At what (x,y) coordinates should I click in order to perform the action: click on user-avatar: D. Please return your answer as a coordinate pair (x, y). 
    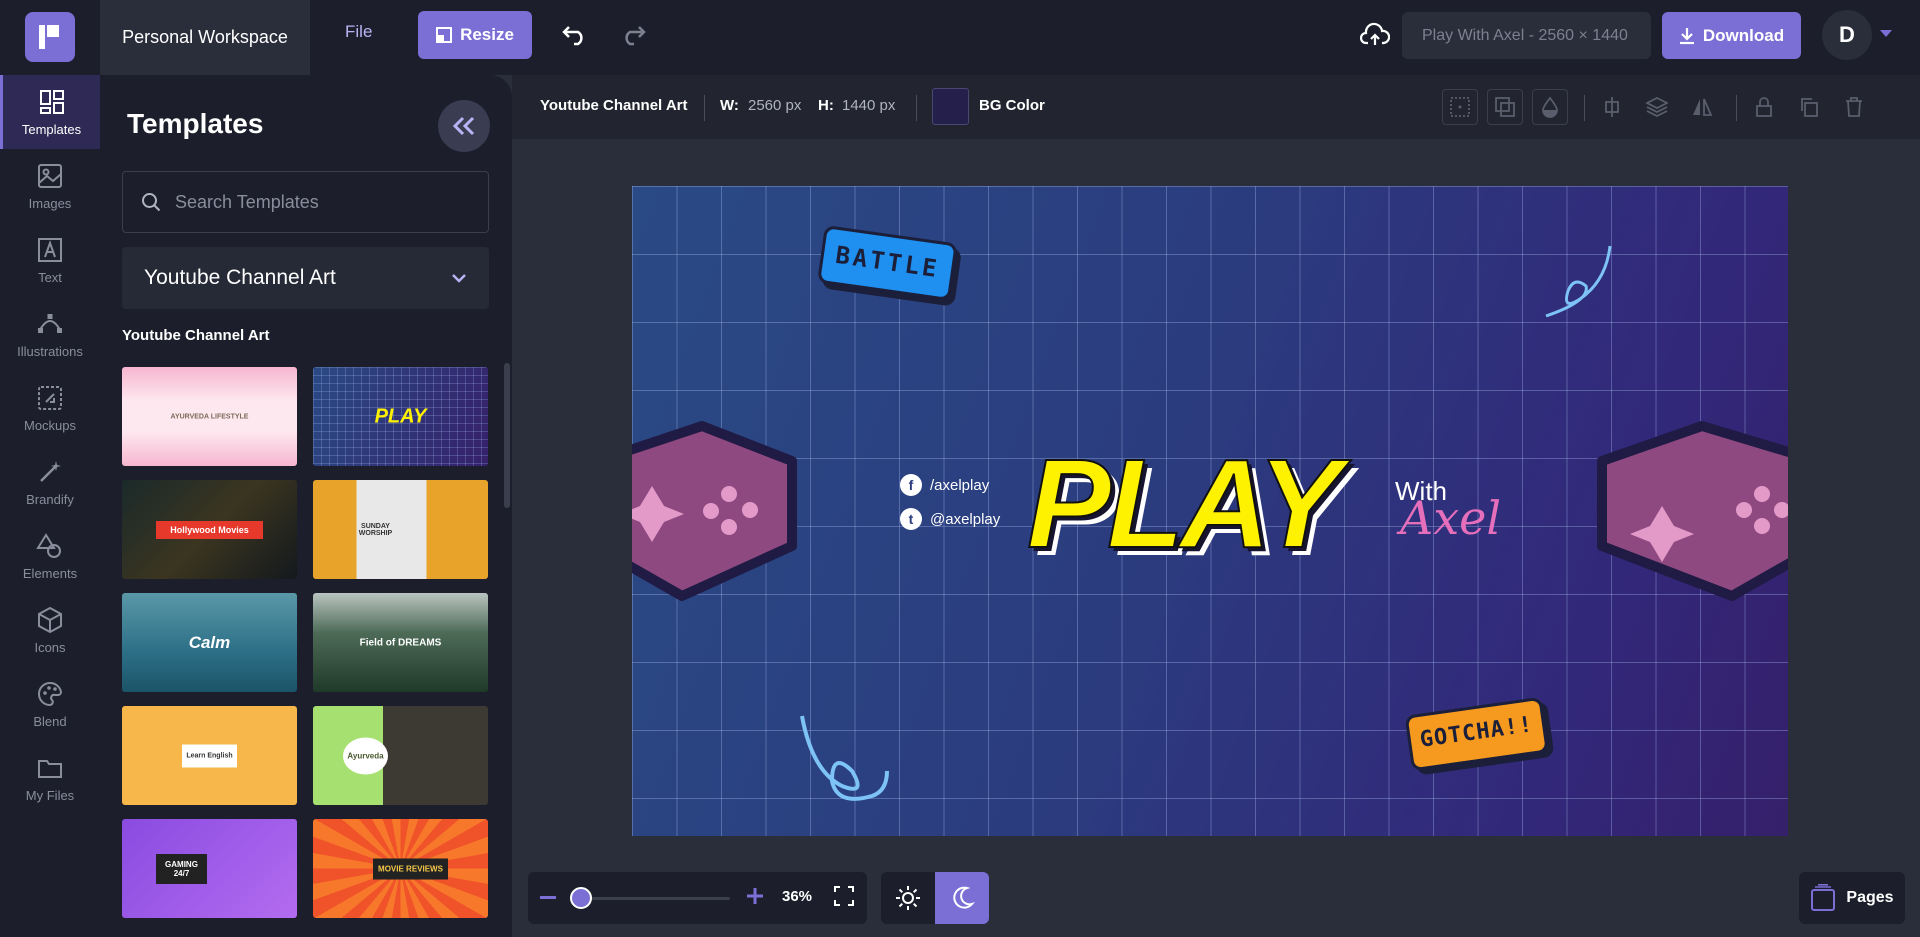
    Looking at the image, I should click on (1847, 35).